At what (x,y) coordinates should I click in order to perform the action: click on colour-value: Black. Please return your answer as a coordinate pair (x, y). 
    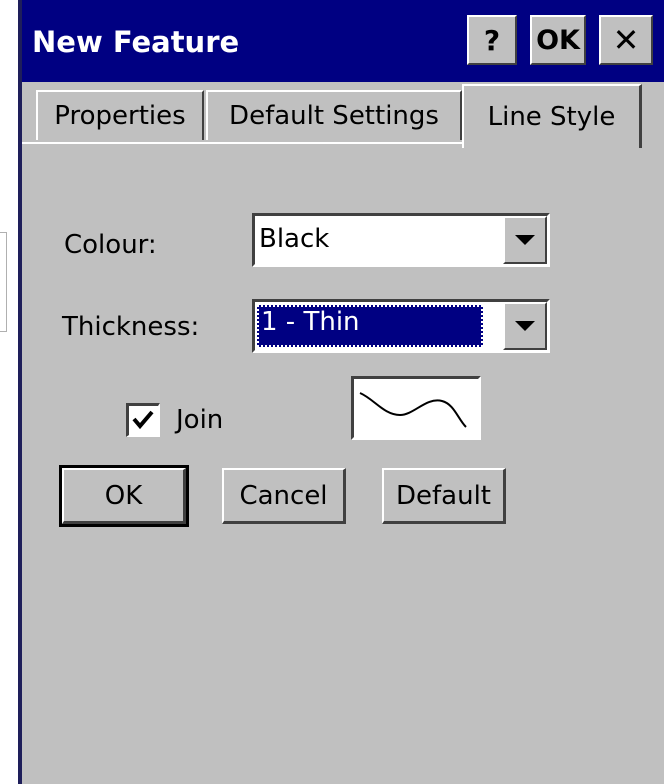
    Looking at the image, I should click on (294, 239).